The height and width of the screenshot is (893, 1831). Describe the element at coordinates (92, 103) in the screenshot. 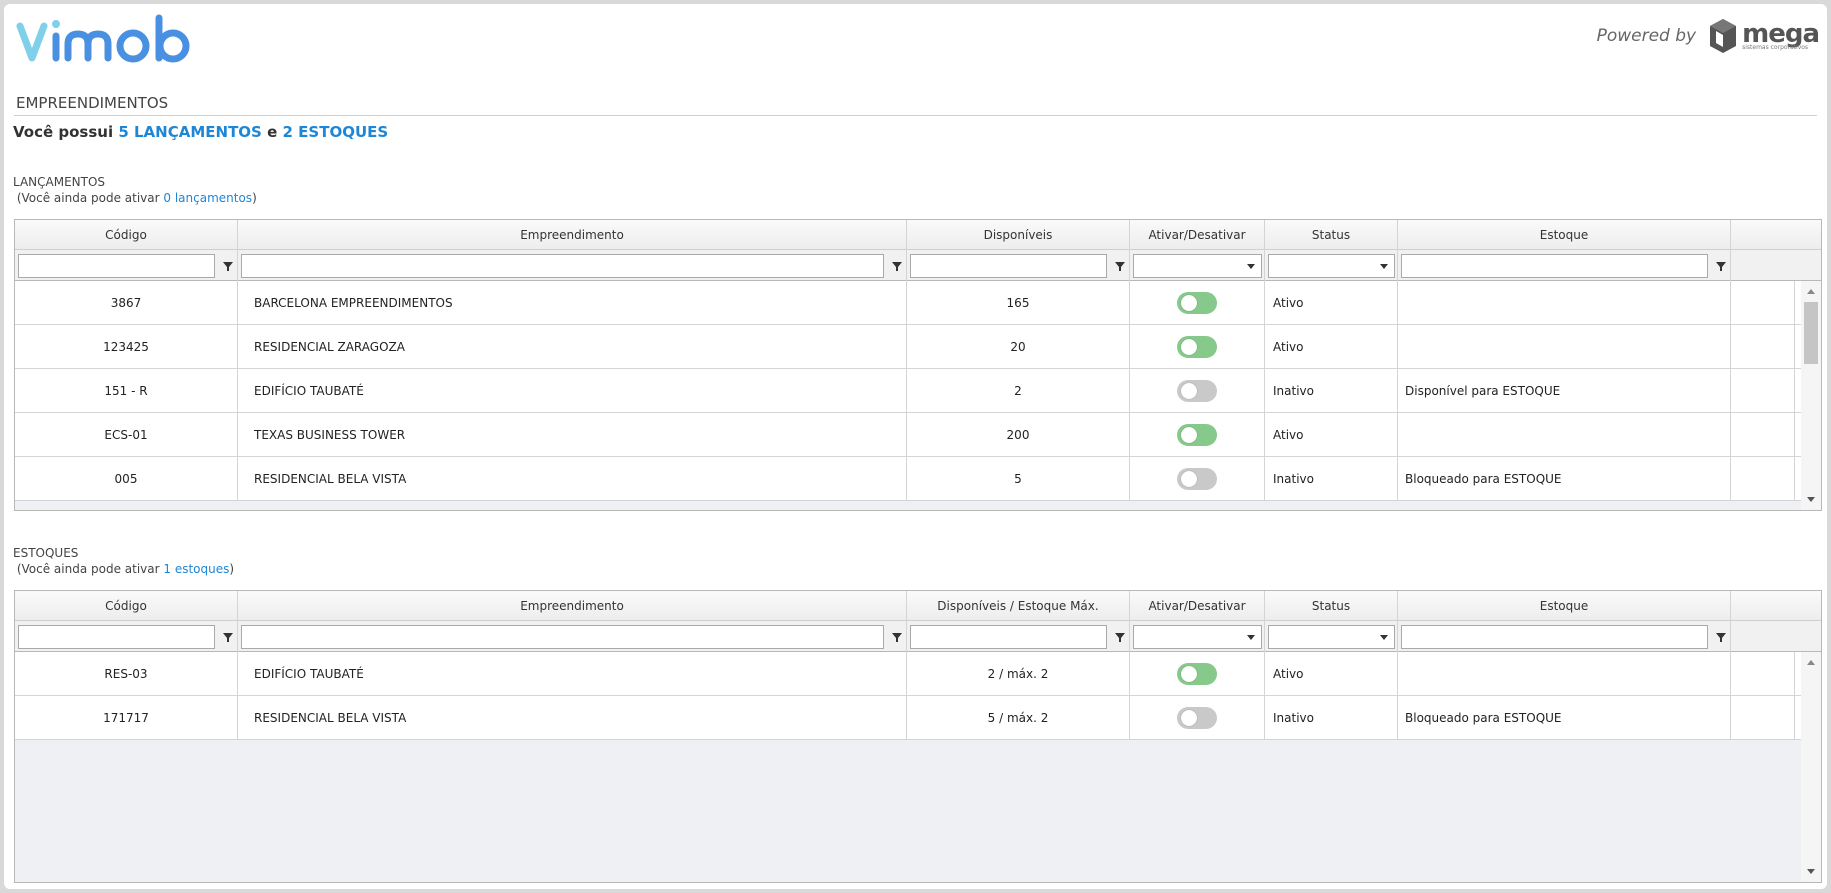

I see `page-title: EMPREENDIMENTOS` at that location.